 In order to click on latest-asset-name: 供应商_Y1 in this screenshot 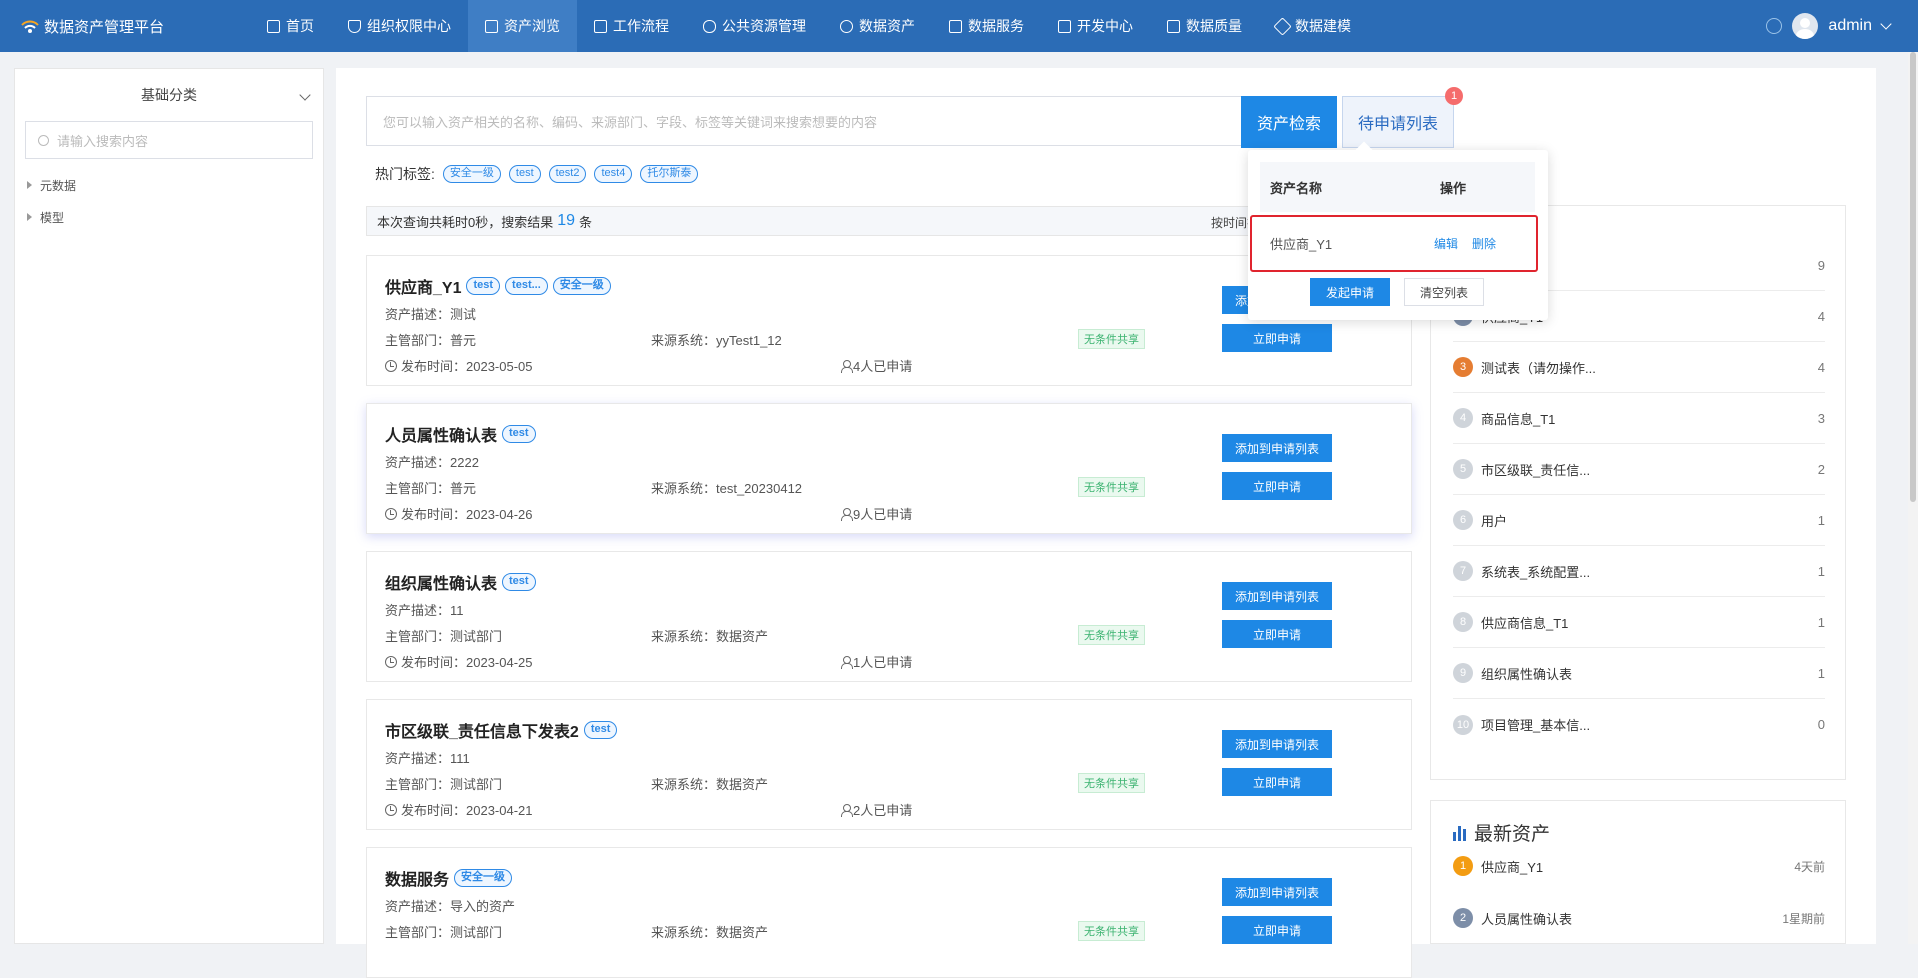, I will do `click(1512, 867)`.